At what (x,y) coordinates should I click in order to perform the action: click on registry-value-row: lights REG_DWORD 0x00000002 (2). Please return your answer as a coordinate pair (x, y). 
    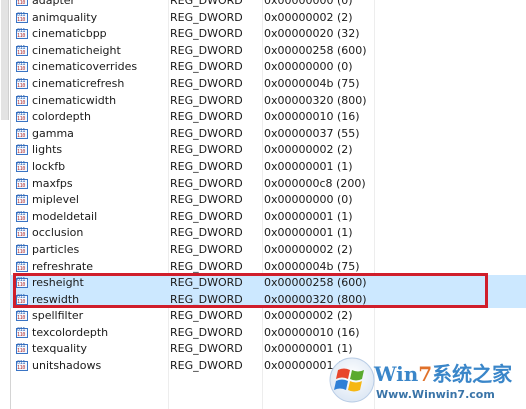
    Looking at the image, I should click on (268, 150).